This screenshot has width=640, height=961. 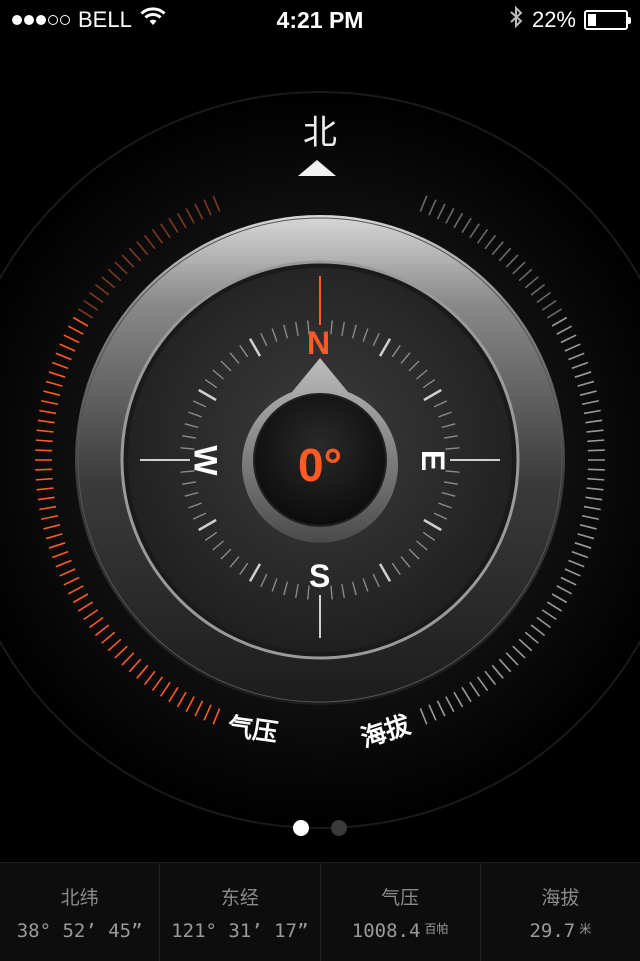 What do you see at coordinates (436, 928) in the screenshot?
I see `pressure-unit: 百帕` at bounding box center [436, 928].